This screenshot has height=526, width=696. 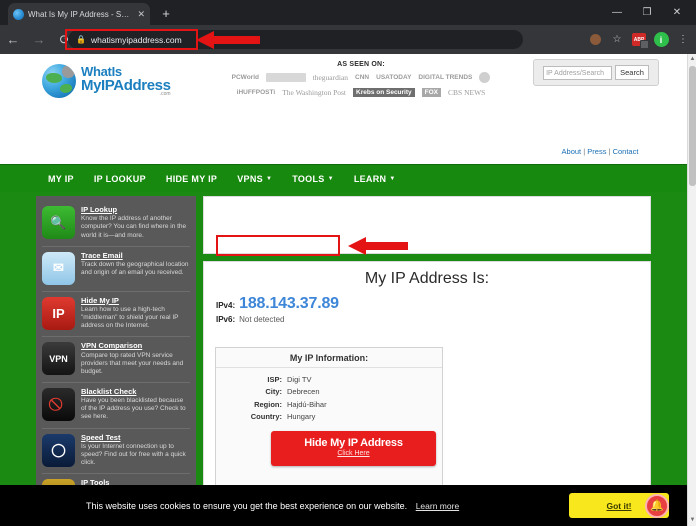 I want to click on scroll-up-arrow-icon: ▲, so click(x=692, y=59).